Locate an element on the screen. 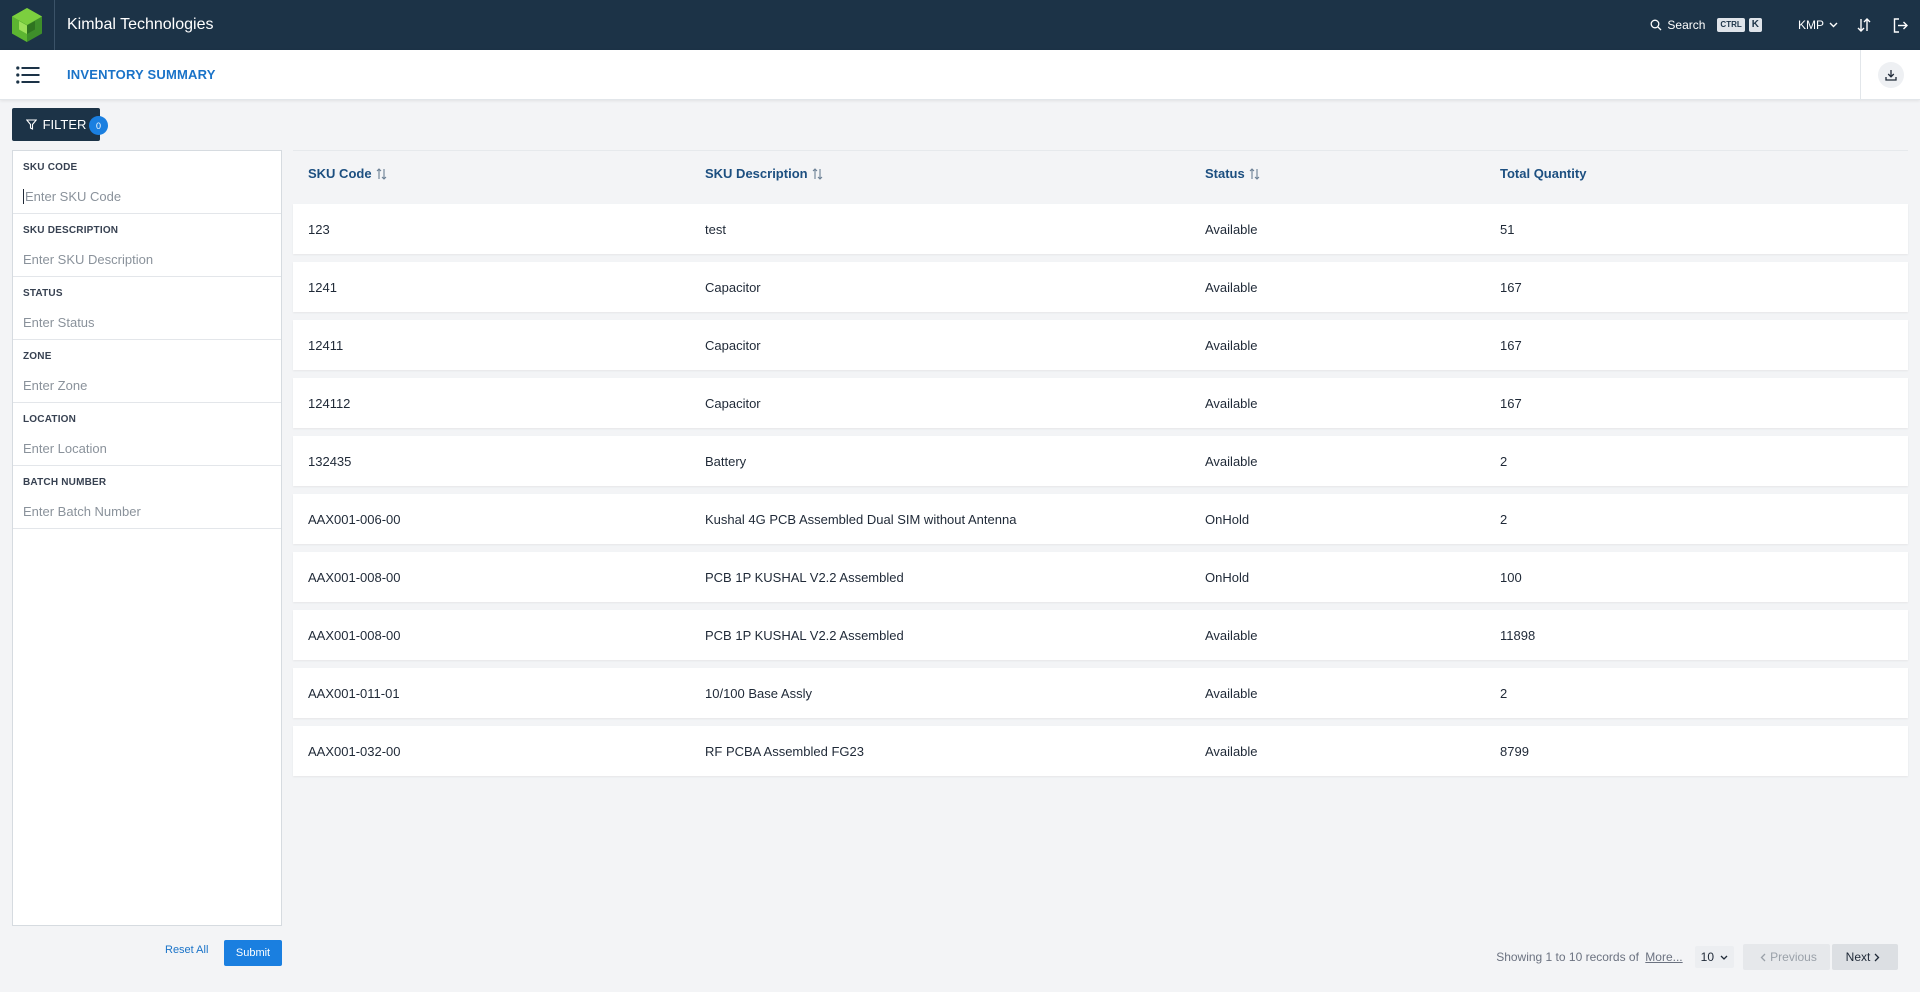 The image size is (1920, 992). column-header-sku-description: SKU Description is located at coordinates (955, 173).